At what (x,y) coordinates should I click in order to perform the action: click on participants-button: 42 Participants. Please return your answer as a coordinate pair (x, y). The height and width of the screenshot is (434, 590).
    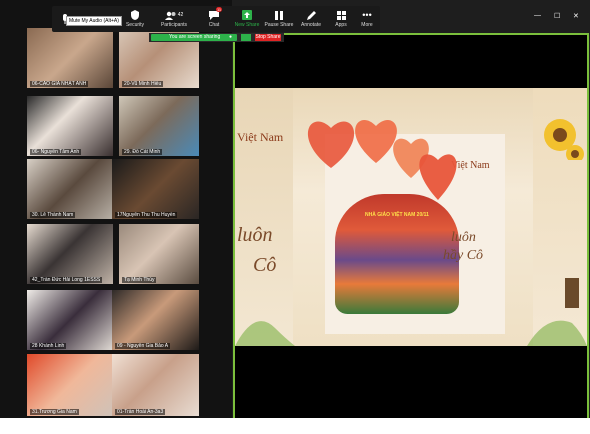
    Looking at the image, I should click on (174, 19).